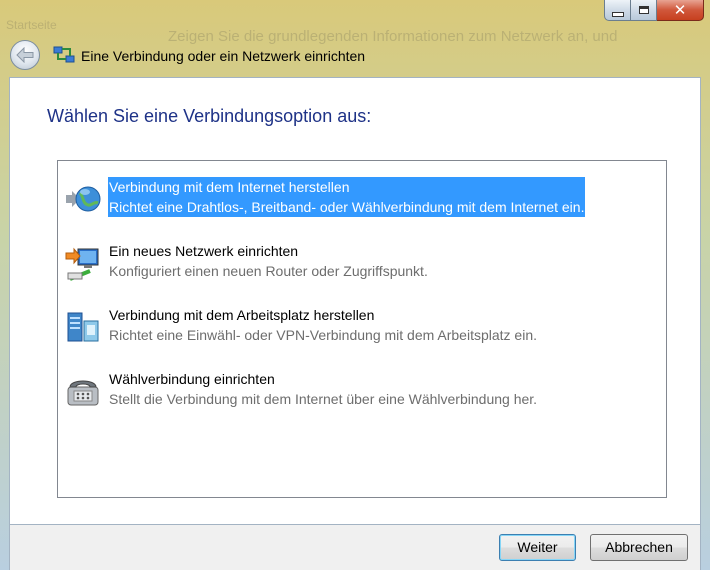  Describe the element at coordinates (355, 547) in the screenshot. I see `wizard-footer: Weiter Abbrechen` at that location.